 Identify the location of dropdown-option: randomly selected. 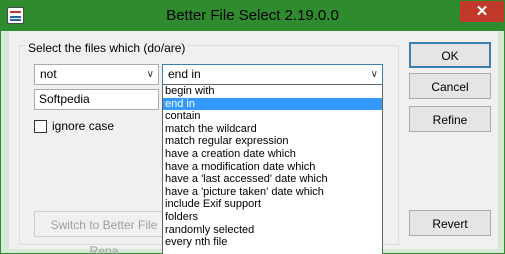
(272, 230).